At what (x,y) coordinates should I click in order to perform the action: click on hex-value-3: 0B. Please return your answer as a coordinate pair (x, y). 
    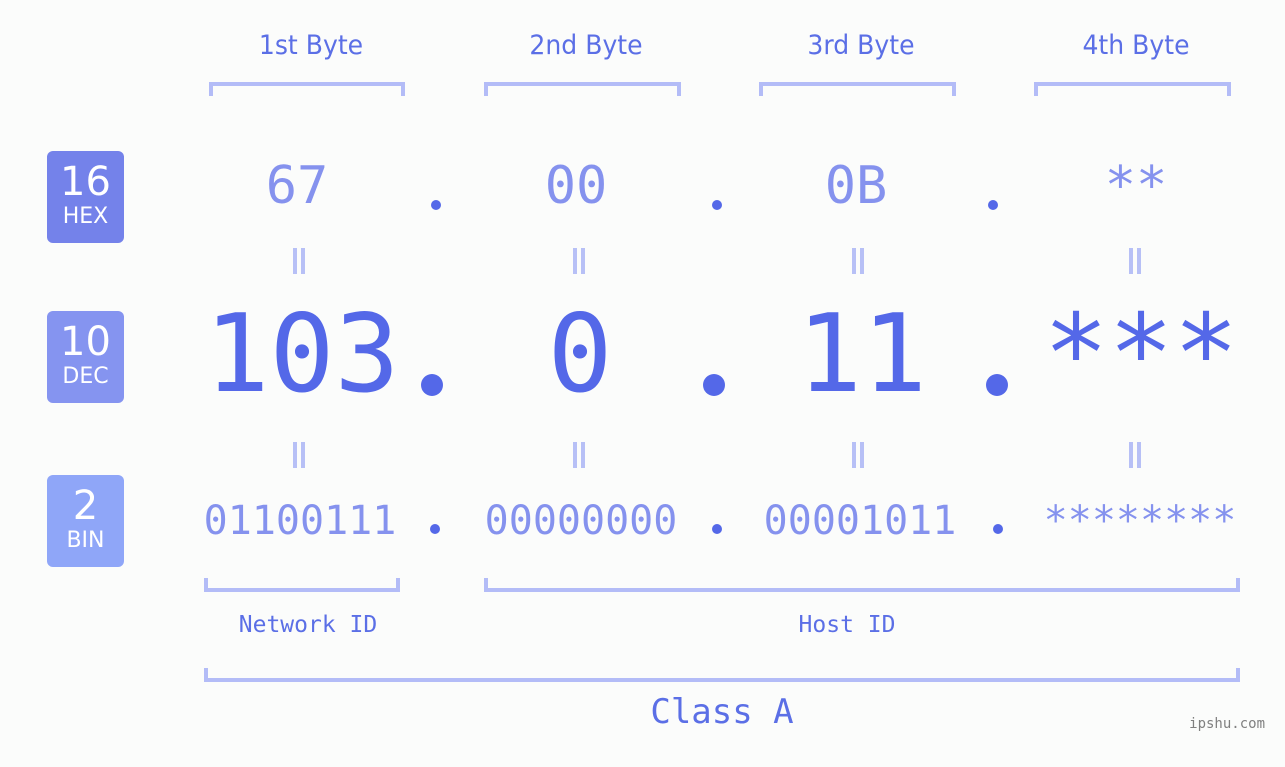
    Looking at the image, I should click on (856, 186).